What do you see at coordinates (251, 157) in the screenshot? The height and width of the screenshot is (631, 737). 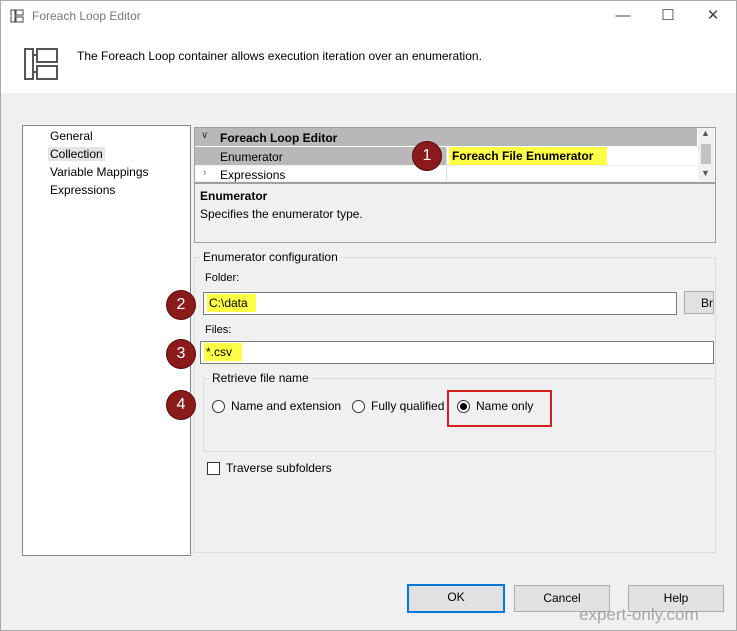 I see `grid-property-name: Enumerator` at bounding box center [251, 157].